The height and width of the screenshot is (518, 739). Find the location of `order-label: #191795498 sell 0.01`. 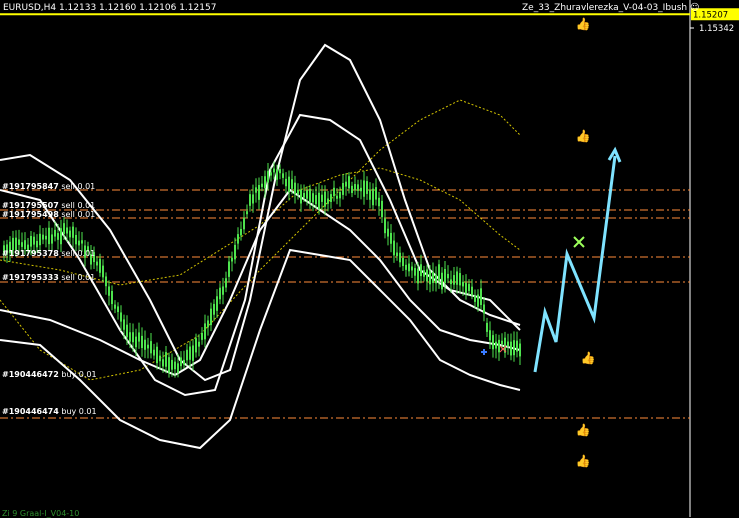

order-label: #191795498 sell 0.01 is located at coordinates (49, 214).